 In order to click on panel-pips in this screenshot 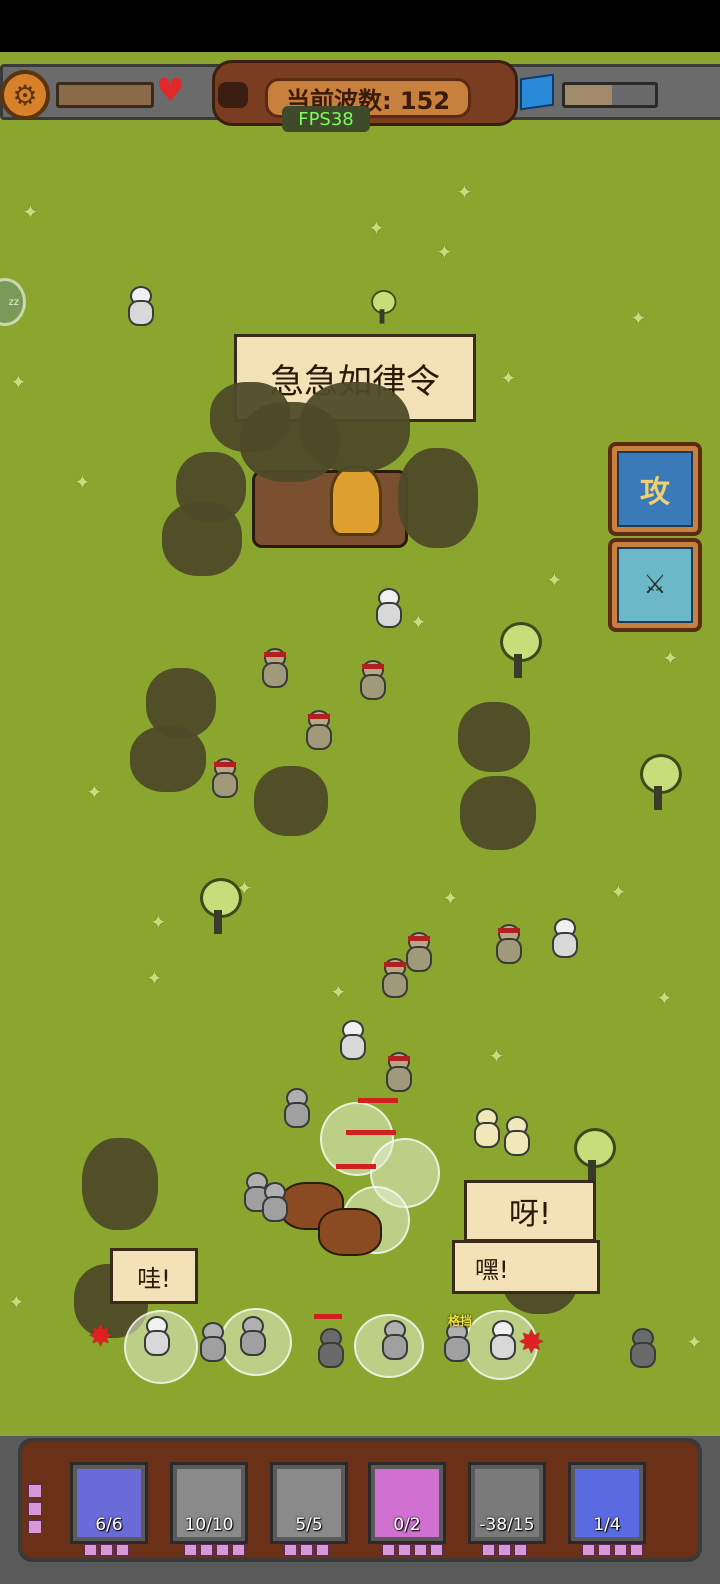, I will do `click(35, 1509)`.